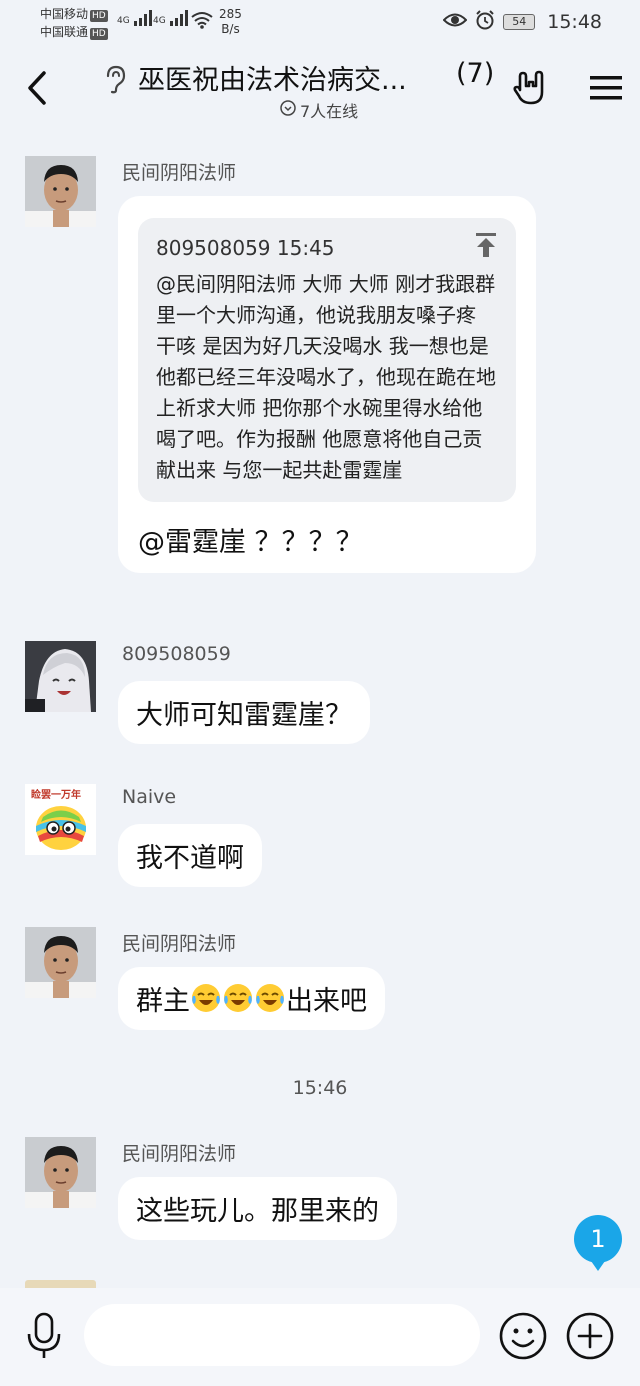 Image resolution: width=640 pixels, height=1386 pixels. Describe the element at coordinates (282, 1335) in the screenshot. I see `message-input` at that location.